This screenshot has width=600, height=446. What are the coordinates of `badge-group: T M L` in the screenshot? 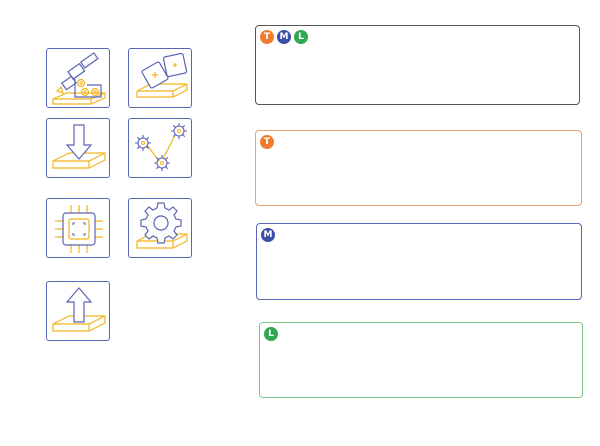 It's located at (284, 37).